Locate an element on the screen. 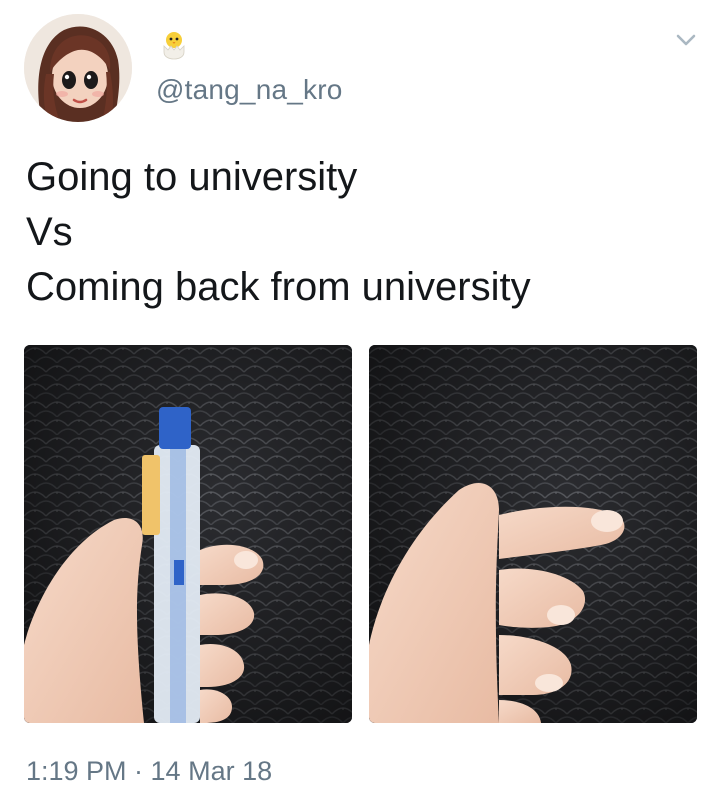 The width and height of the screenshot is (720, 806). avatar is located at coordinates (78, 68).